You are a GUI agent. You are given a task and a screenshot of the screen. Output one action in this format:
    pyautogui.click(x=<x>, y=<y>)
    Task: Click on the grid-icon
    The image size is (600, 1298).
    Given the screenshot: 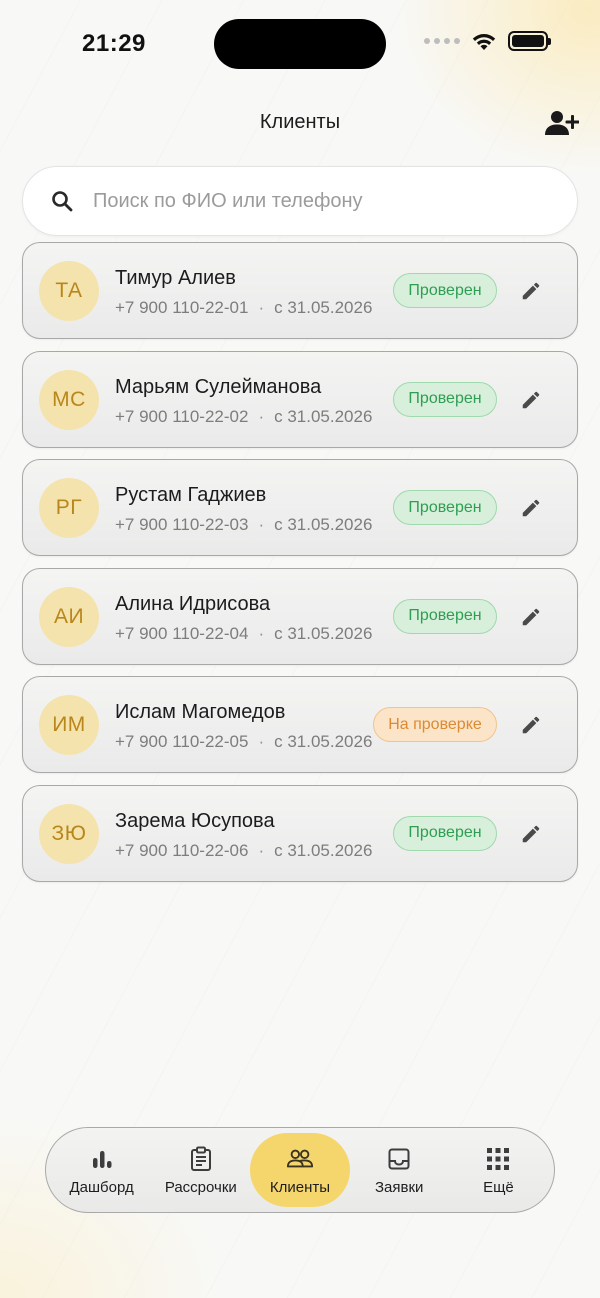 What is the action you would take?
    pyautogui.click(x=498, y=1159)
    